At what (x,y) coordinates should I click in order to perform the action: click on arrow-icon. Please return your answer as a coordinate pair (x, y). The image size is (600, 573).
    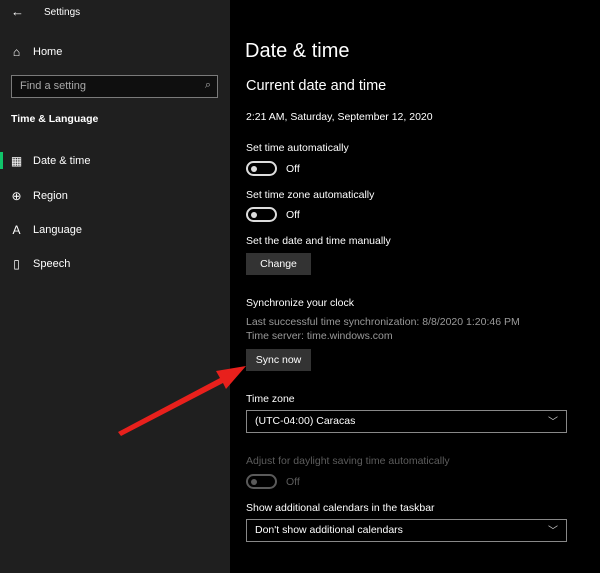
    Looking at the image, I should click on (182, 401).